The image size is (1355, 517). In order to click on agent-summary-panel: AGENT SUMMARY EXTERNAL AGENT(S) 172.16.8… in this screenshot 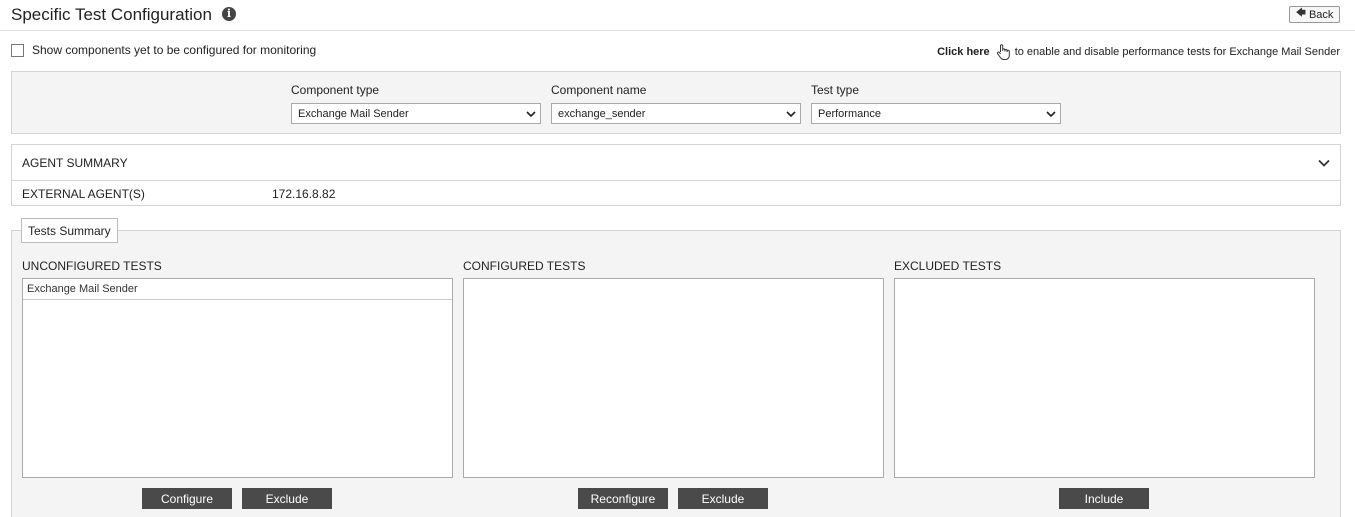, I will do `click(676, 175)`.